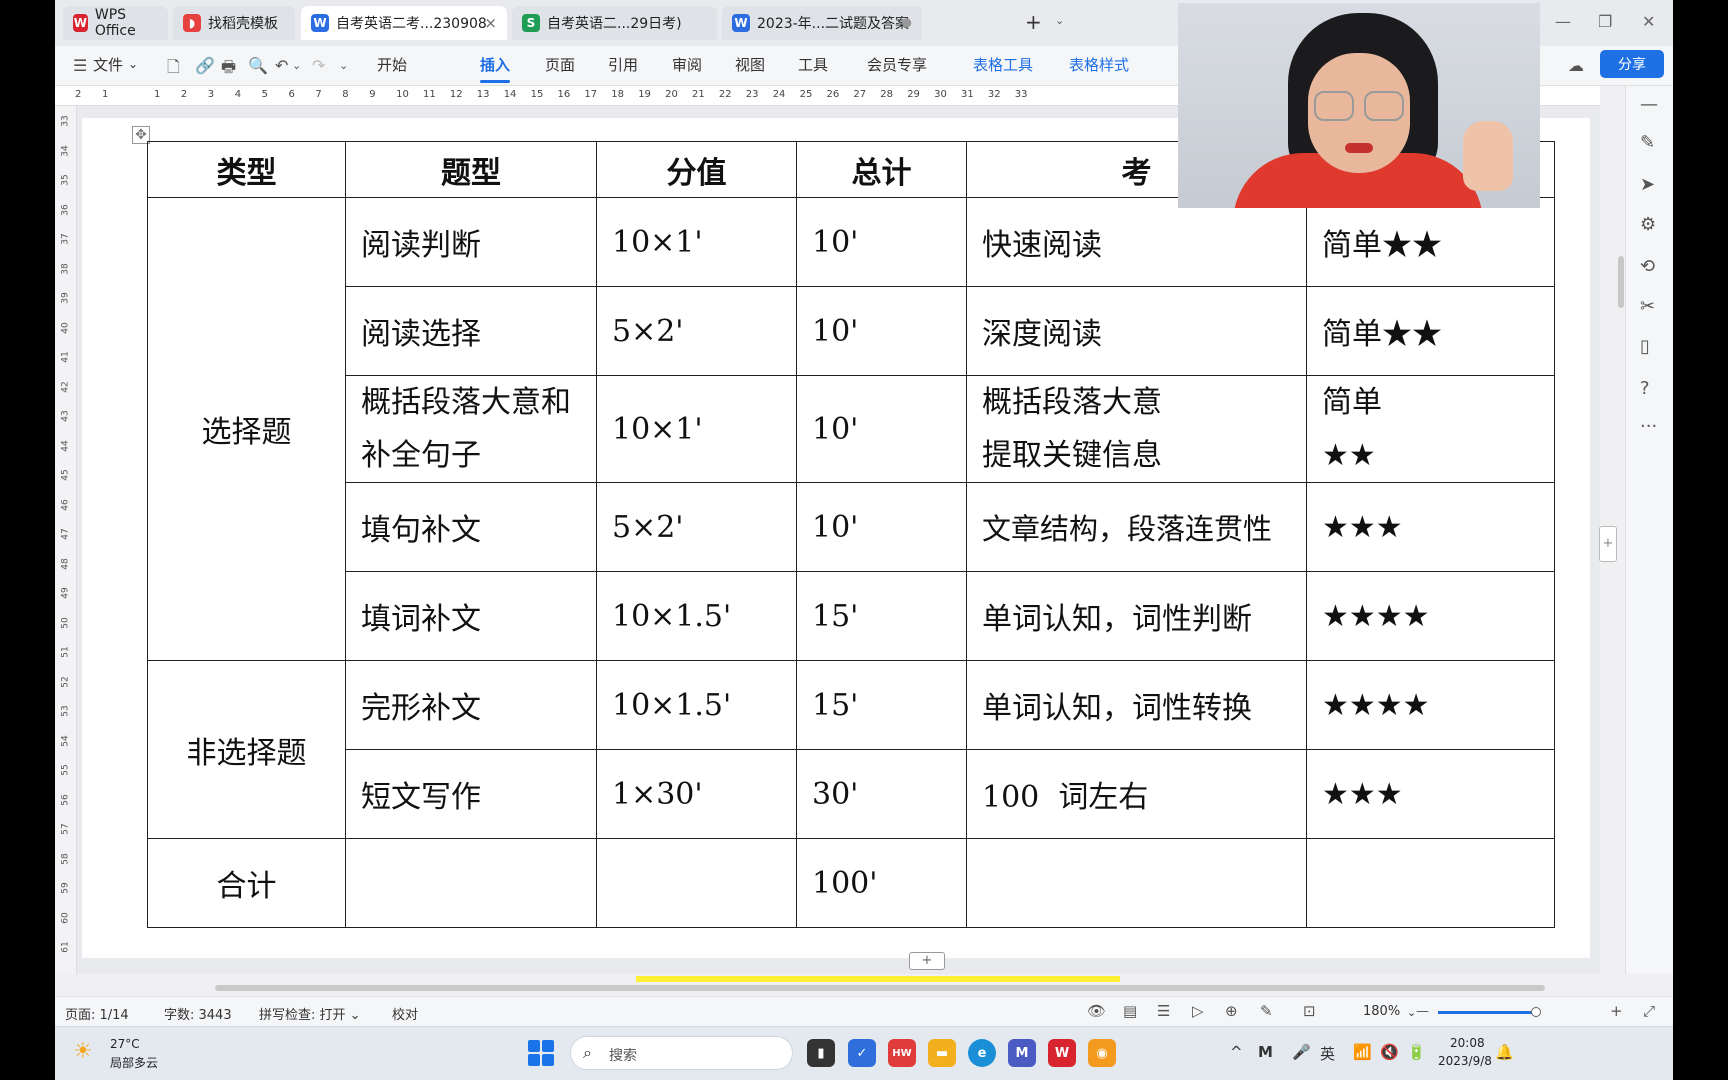 The width and height of the screenshot is (1728, 1080). I want to click on cell-question-type: 短文写作, so click(471, 794).